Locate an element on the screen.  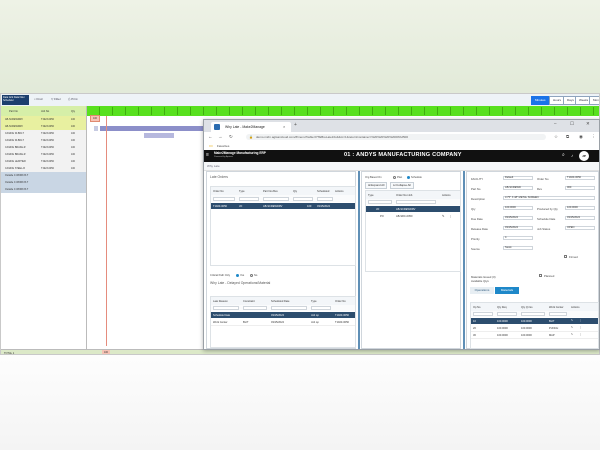
wc-filter-input is located at coordinates (558, 314).